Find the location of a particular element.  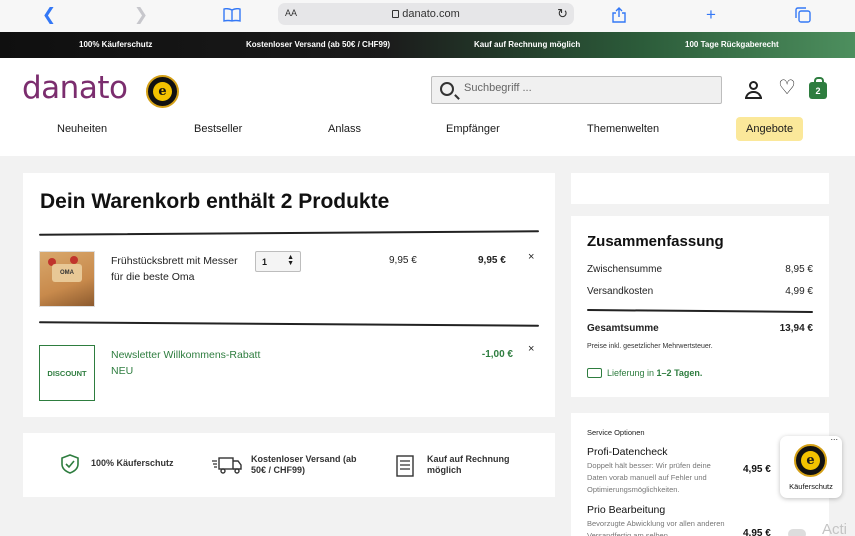

discount-badge: DISCOUNT is located at coordinates (67, 373).